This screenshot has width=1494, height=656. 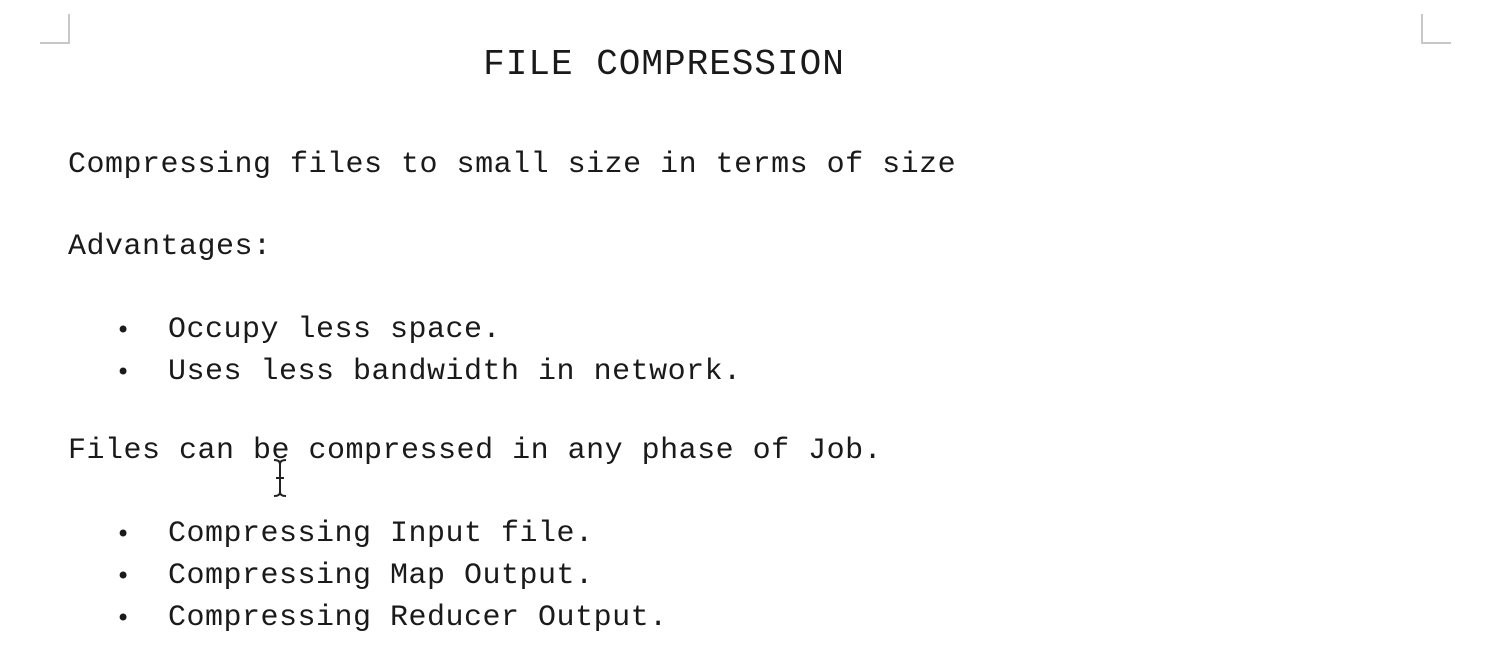 I want to click on phase-text: Compressing Reducer Output., so click(x=418, y=618).